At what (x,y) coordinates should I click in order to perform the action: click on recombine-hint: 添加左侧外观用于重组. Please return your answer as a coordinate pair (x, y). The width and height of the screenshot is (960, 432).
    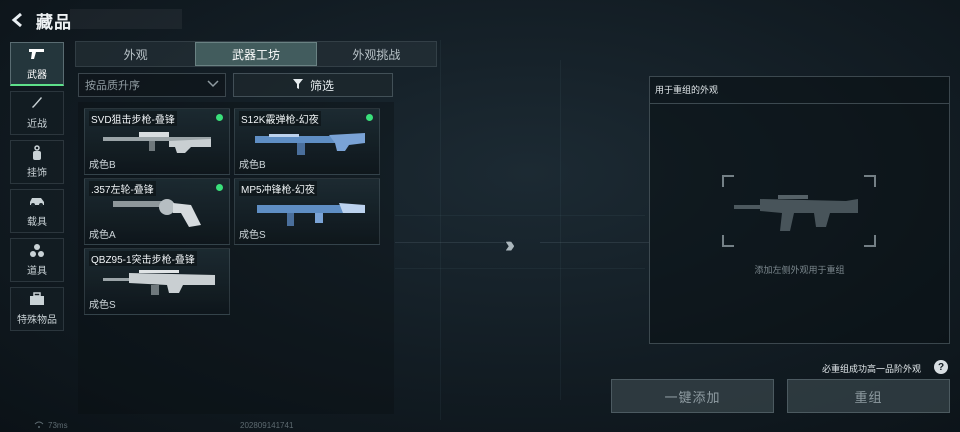
    Looking at the image, I should click on (799, 270).